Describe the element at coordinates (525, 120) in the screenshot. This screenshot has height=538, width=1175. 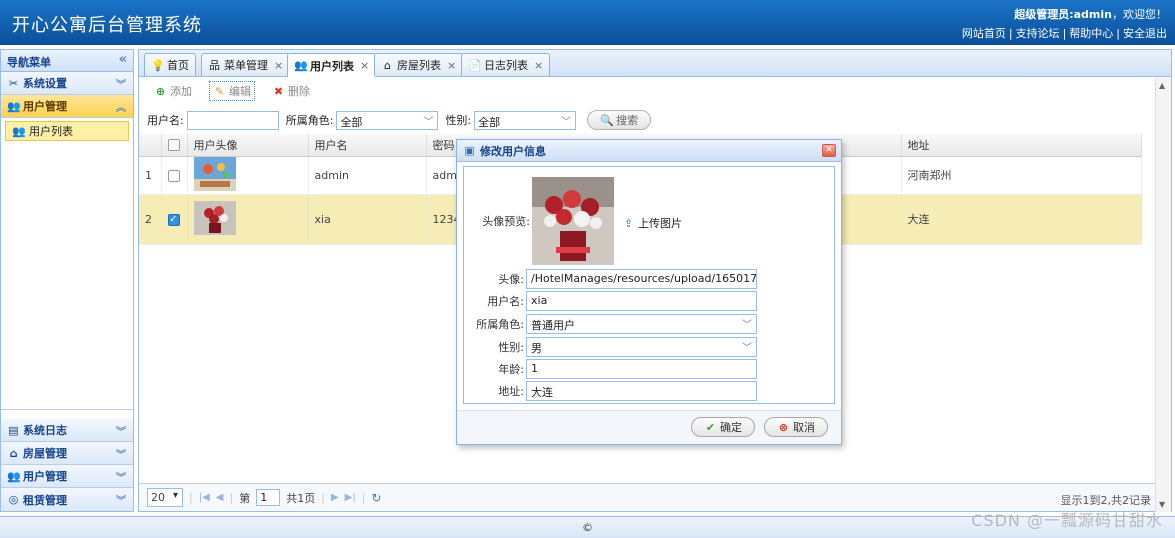
I see `gender-filter-select: 全部 ﹀` at that location.